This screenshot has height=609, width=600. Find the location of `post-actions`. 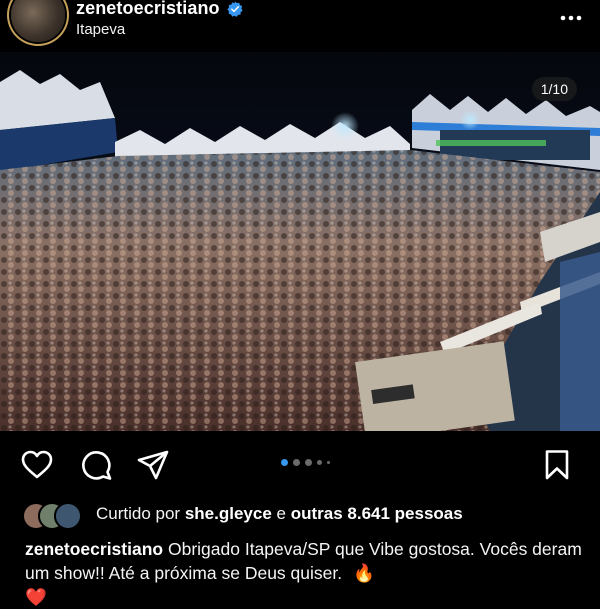

post-actions is located at coordinates (300, 462).